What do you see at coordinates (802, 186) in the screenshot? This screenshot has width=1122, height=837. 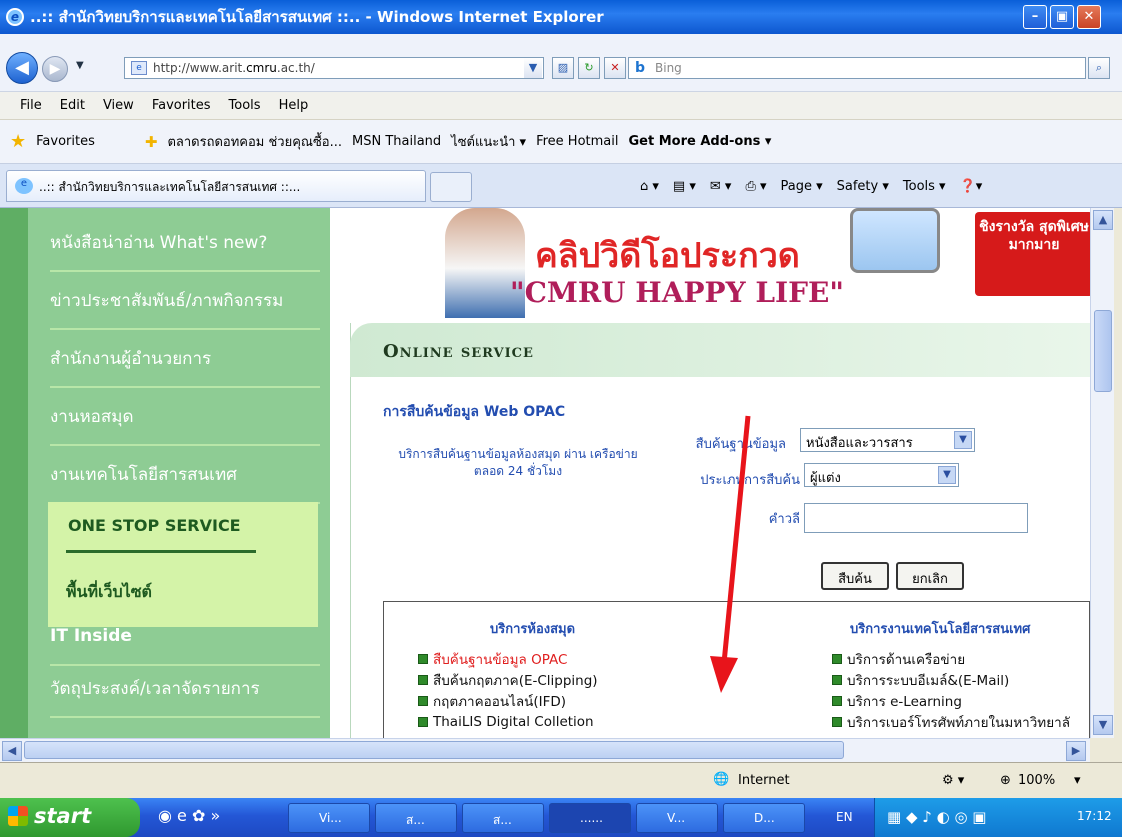 I see `page-menu: Page ▾` at bounding box center [802, 186].